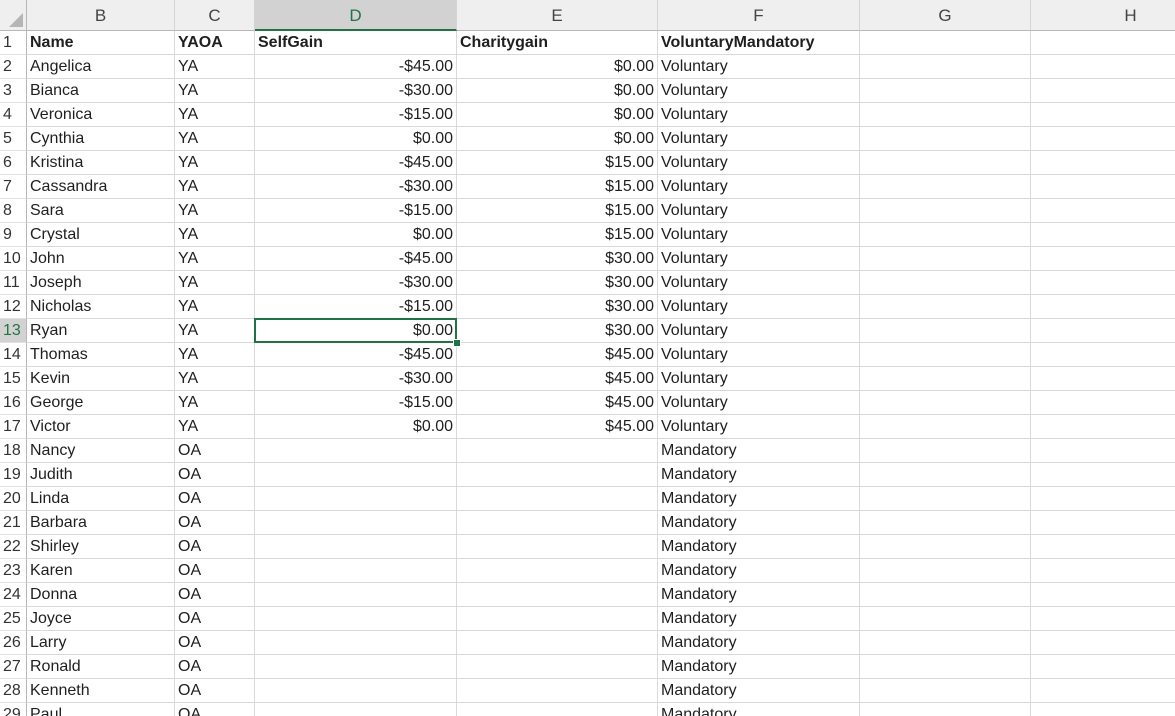 This screenshot has height=716, width=1175. What do you see at coordinates (215, 15) in the screenshot?
I see `column-header-c: C` at bounding box center [215, 15].